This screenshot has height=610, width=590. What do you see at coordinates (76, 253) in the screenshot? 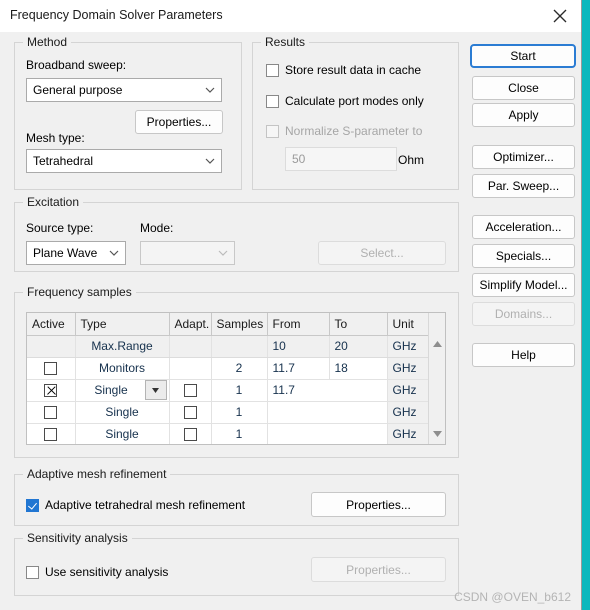
I see `source-type-combo: Plane Wave` at bounding box center [76, 253].